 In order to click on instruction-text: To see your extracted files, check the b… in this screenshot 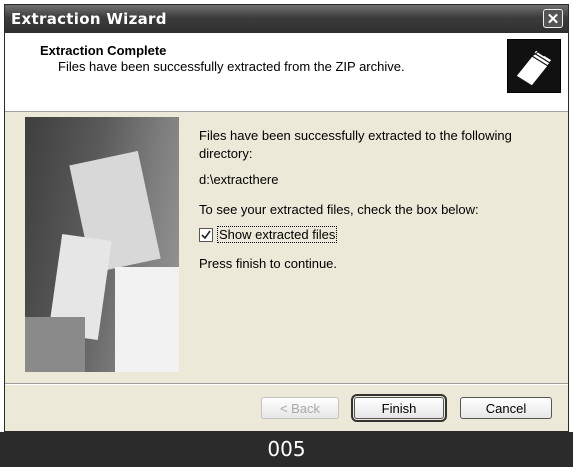, I will do `click(339, 209)`.